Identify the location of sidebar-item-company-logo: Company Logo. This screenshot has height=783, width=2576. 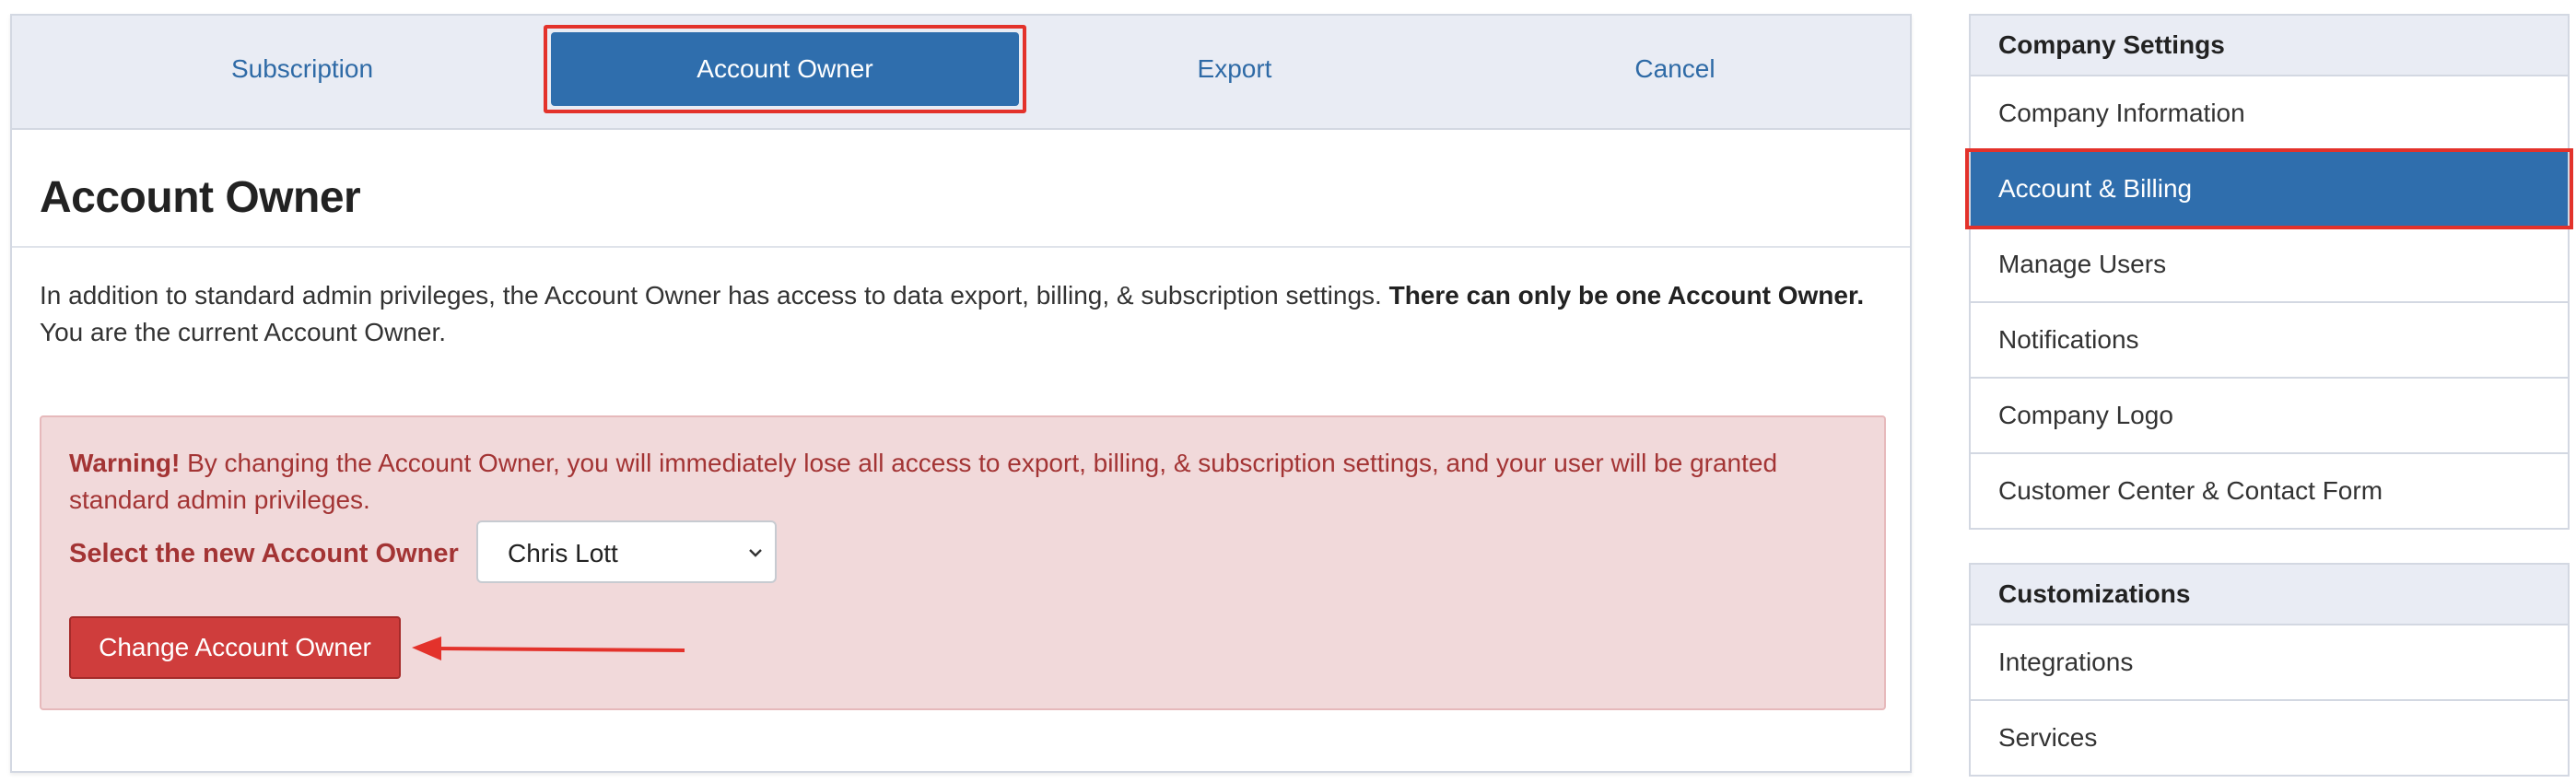
(2269, 416).